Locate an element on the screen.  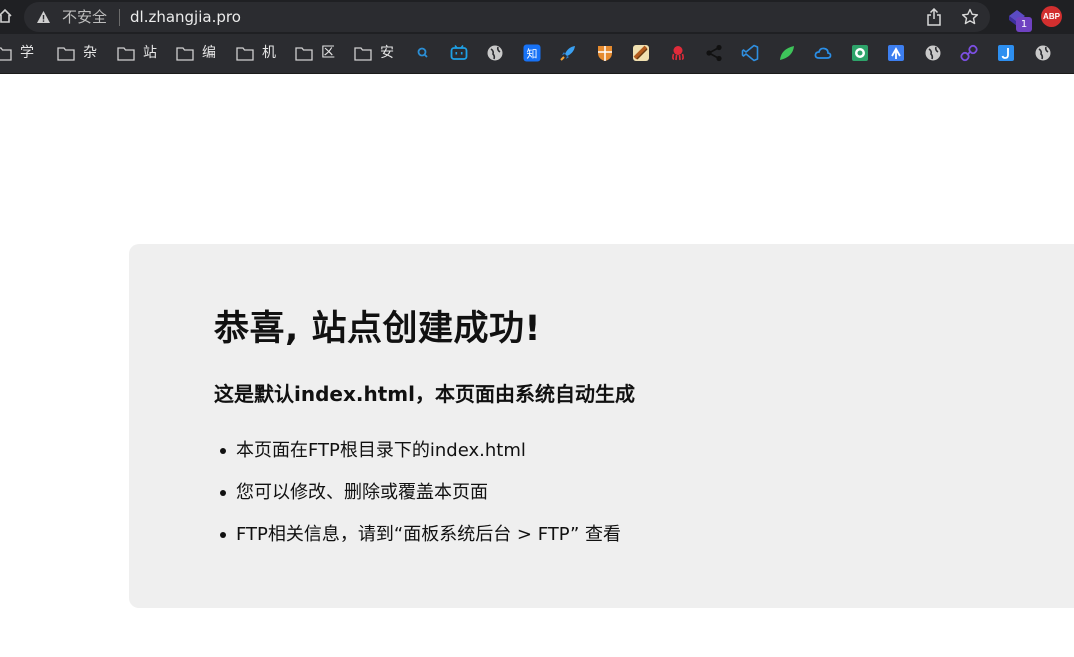
zhihu-icon: 知 is located at coordinates (532, 53).